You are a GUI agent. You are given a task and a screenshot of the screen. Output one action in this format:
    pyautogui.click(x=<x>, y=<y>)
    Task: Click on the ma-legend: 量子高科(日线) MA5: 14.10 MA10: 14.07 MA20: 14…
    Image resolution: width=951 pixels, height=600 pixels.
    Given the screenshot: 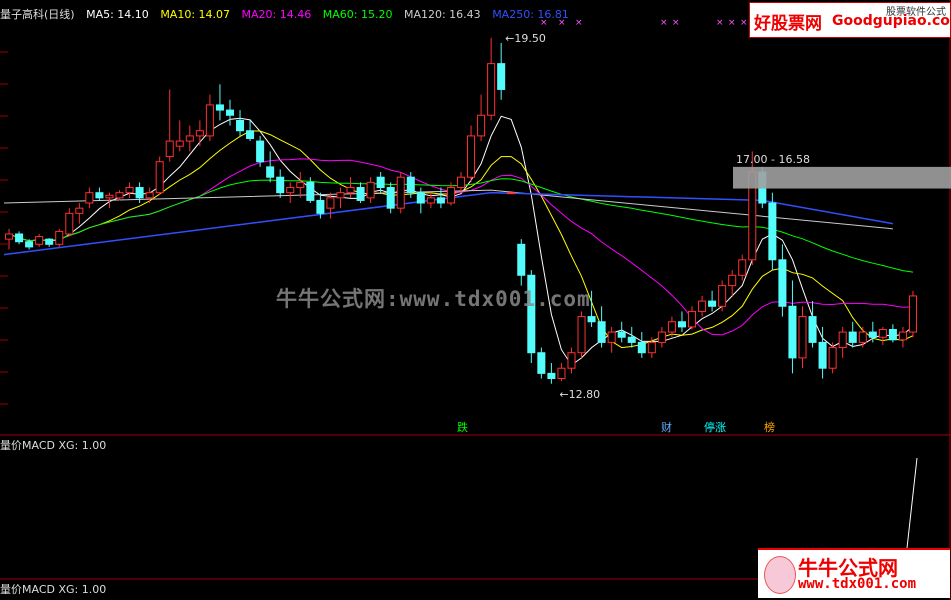 What is the action you would take?
    pyautogui.click(x=288, y=14)
    